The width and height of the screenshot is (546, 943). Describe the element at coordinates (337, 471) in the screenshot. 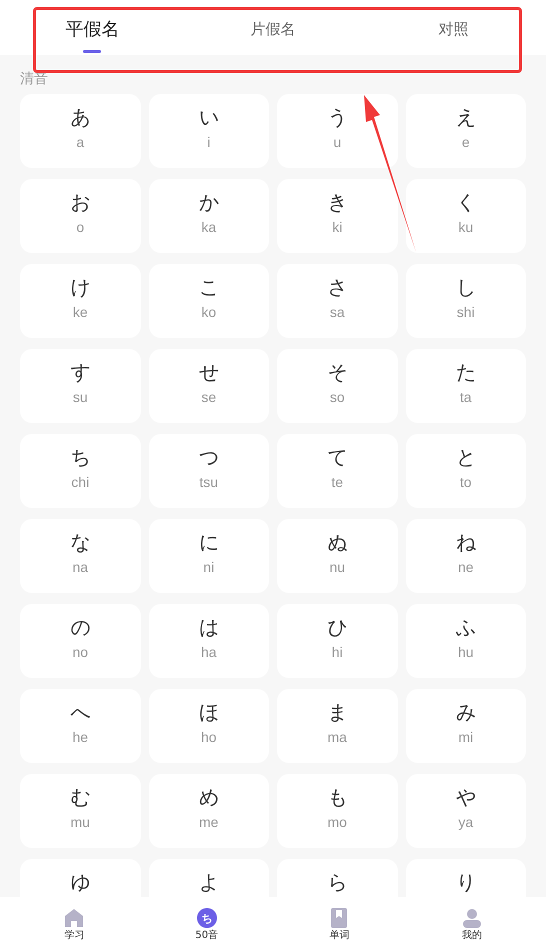

I see `kana-card: て te` at that location.